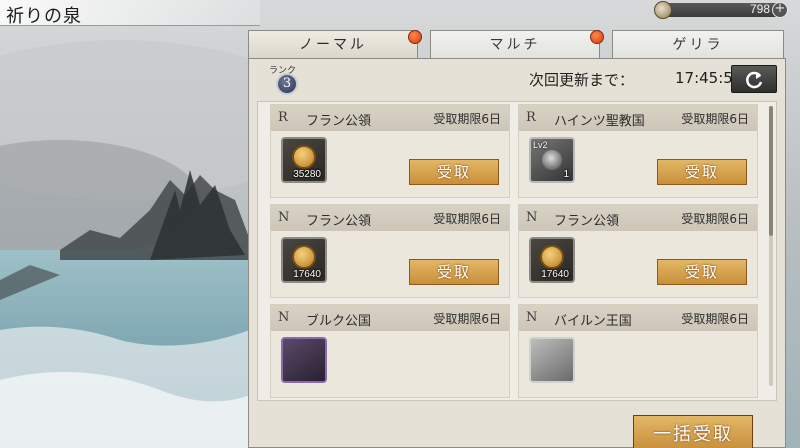 This screenshot has width=800, height=448. Describe the element at coordinates (599, 121) in the screenshot. I see `reward-source: ハインツ聖教国` at that location.